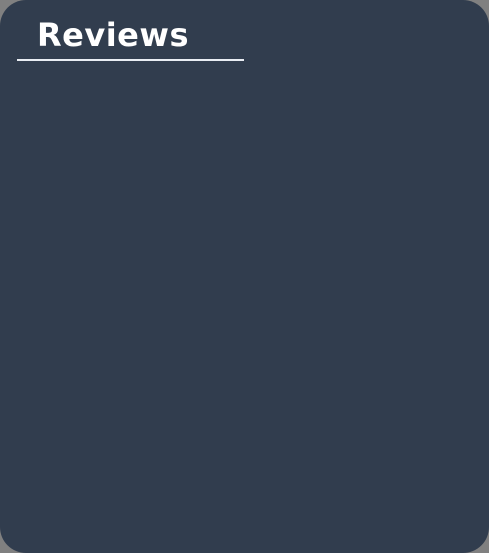  Describe the element at coordinates (113, 35) in the screenshot. I see `reviews-title: Reviews` at that location.